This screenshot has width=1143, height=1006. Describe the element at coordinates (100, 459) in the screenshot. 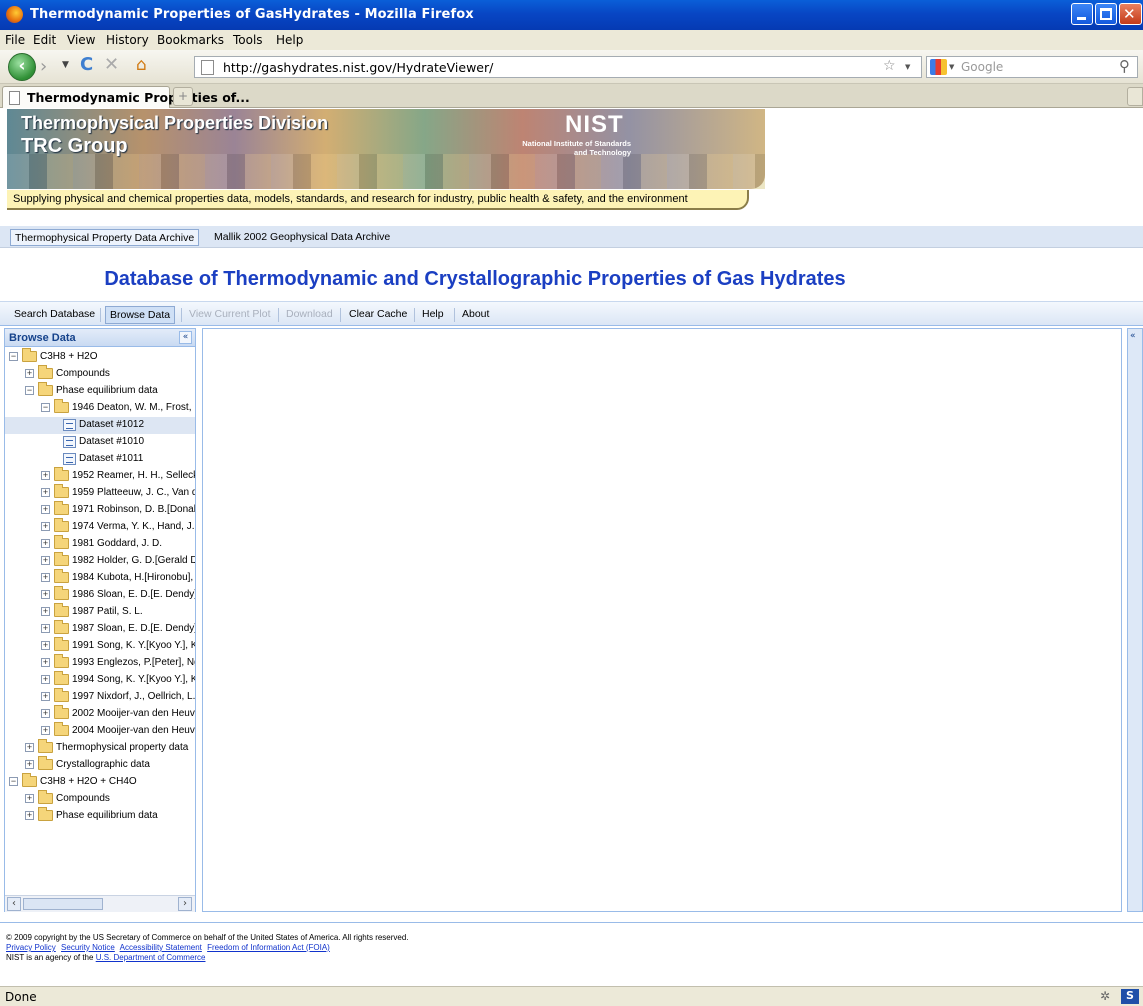

I see `tree-dataset-item: Dataset #1011` at that location.